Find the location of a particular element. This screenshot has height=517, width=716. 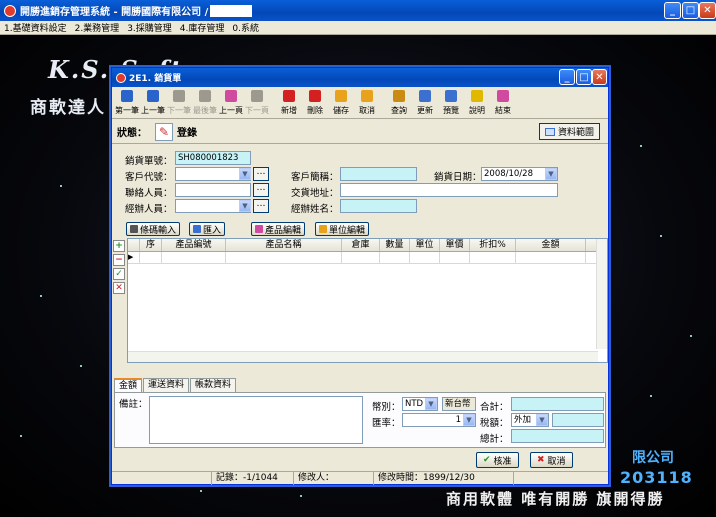

toolbar-button-4: 上一頁 is located at coordinates (231, 103).